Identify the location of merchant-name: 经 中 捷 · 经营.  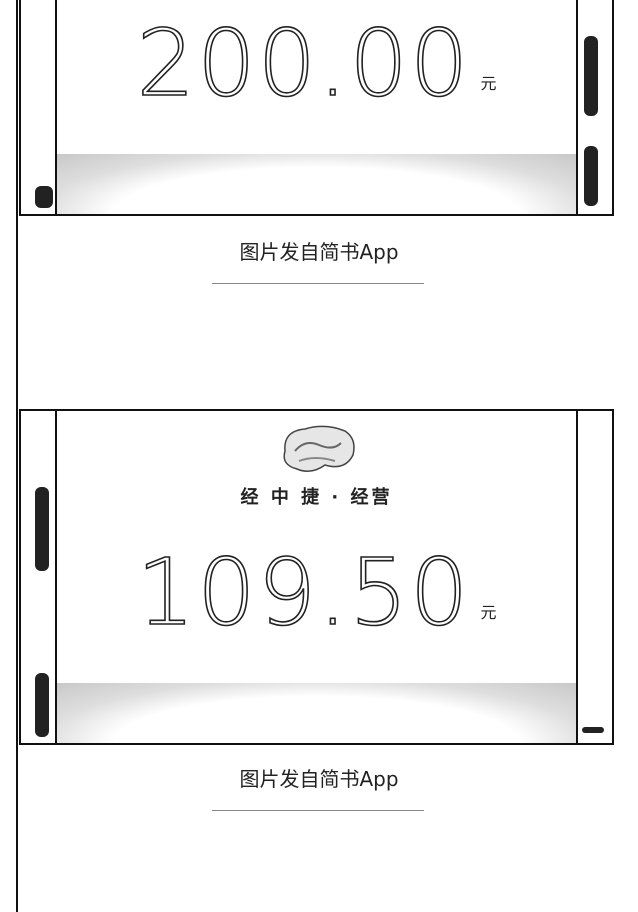
(316, 497).